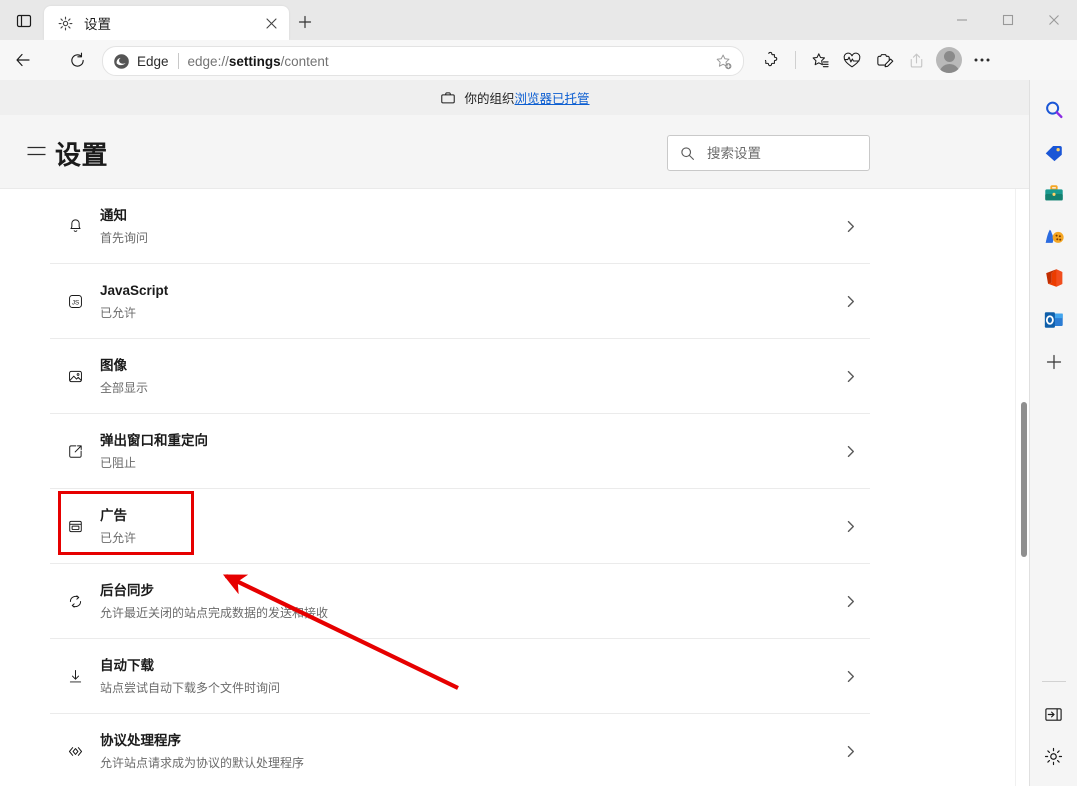 This screenshot has height=786, width=1077. What do you see at coordinates (124, 237) in the screenshot?
I see `permission-status: 首先询问` at bounding box center [124, 237].